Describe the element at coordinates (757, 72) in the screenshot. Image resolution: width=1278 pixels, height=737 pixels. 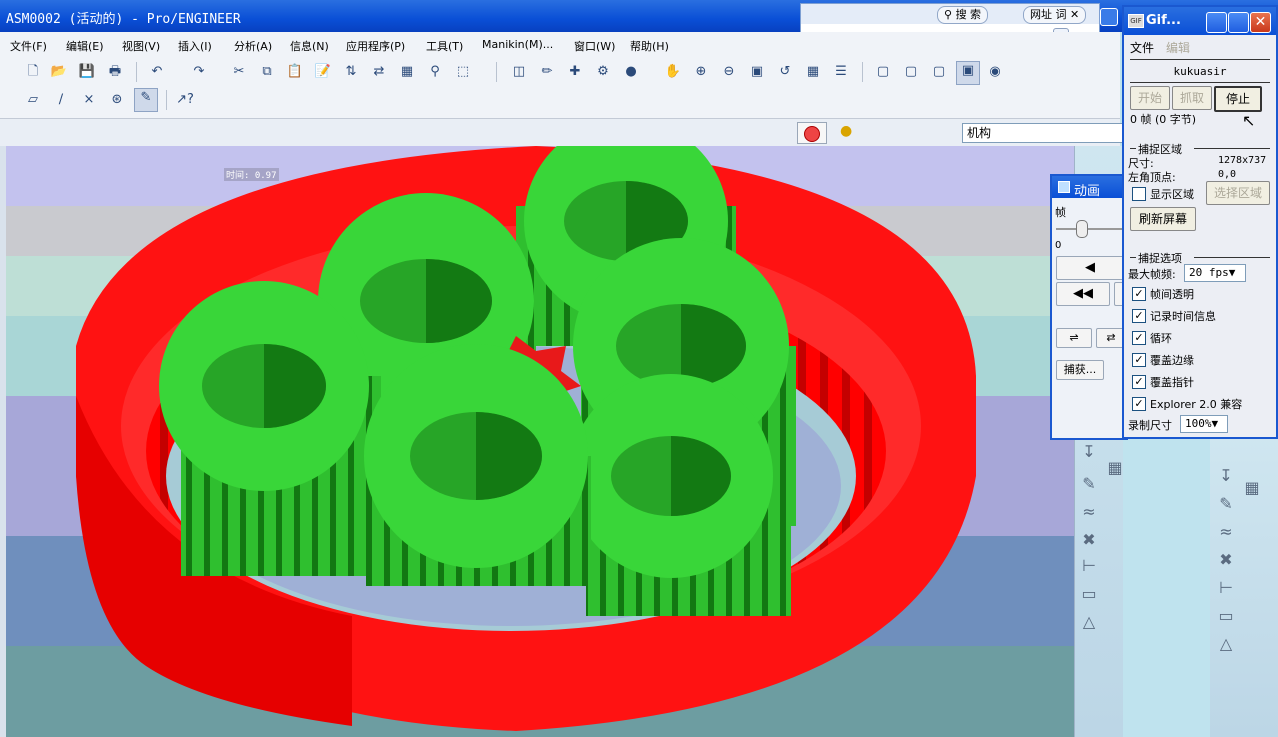
I see `refit-icon: ▣` at that location.